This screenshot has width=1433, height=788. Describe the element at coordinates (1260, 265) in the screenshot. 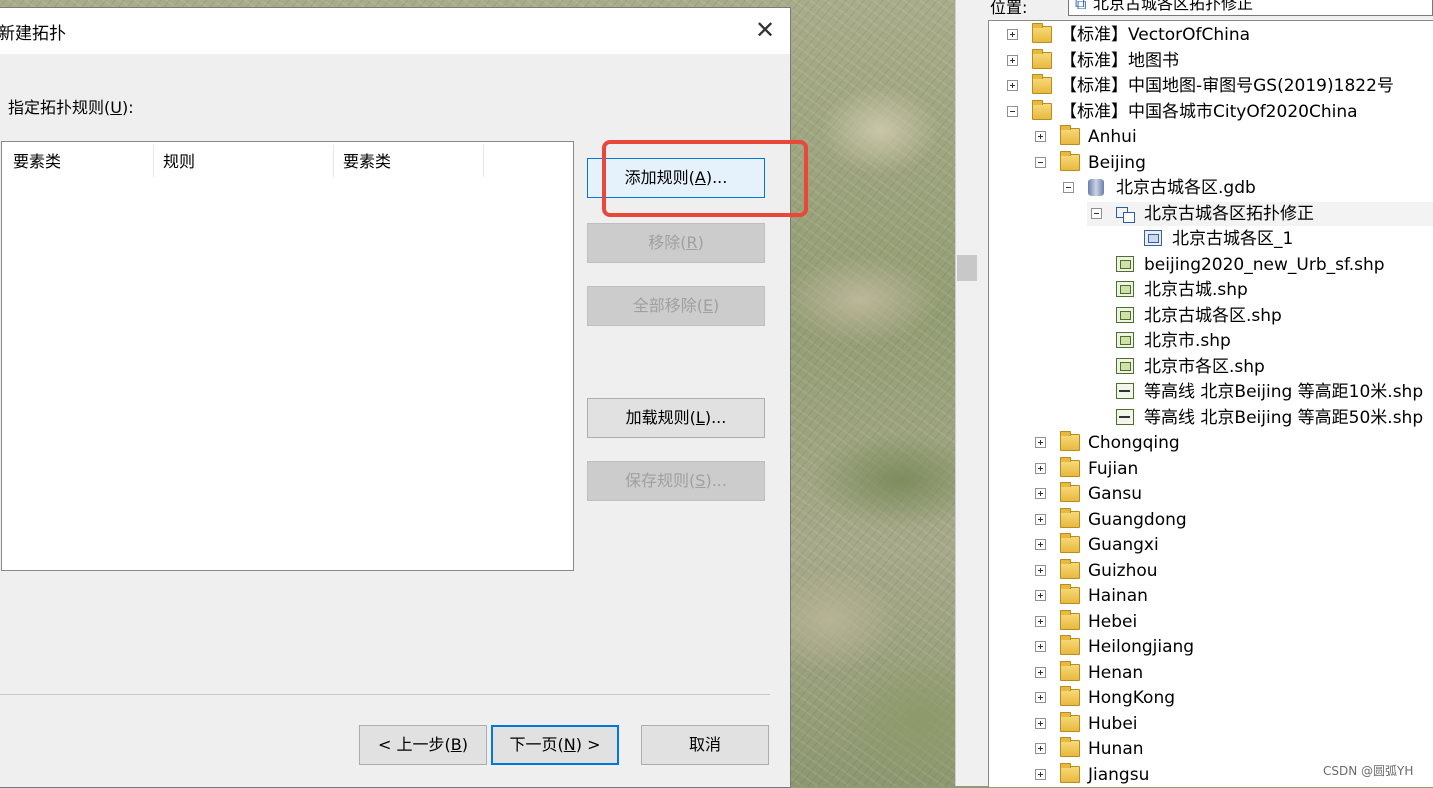

I see `tree-item: beijing2020_new_Urb_sf.shp` at that location.